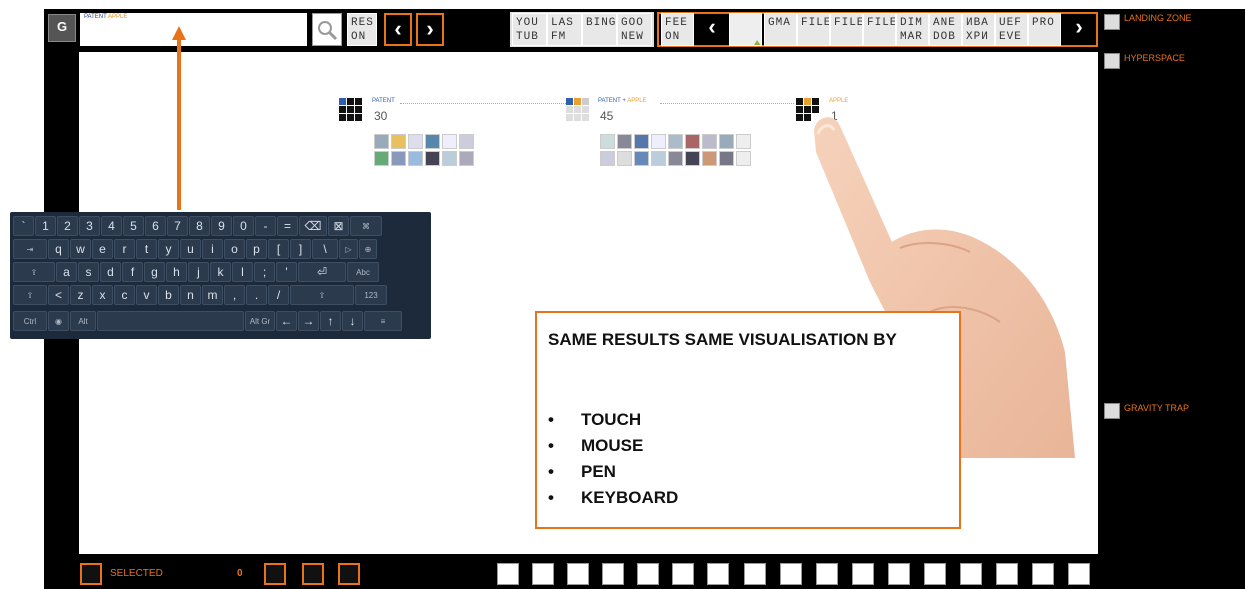  What do you see at coordinates (322, 272) in the screenshot?
I see `enter-key-icon: ⏎` at bounding box center [322, 272].